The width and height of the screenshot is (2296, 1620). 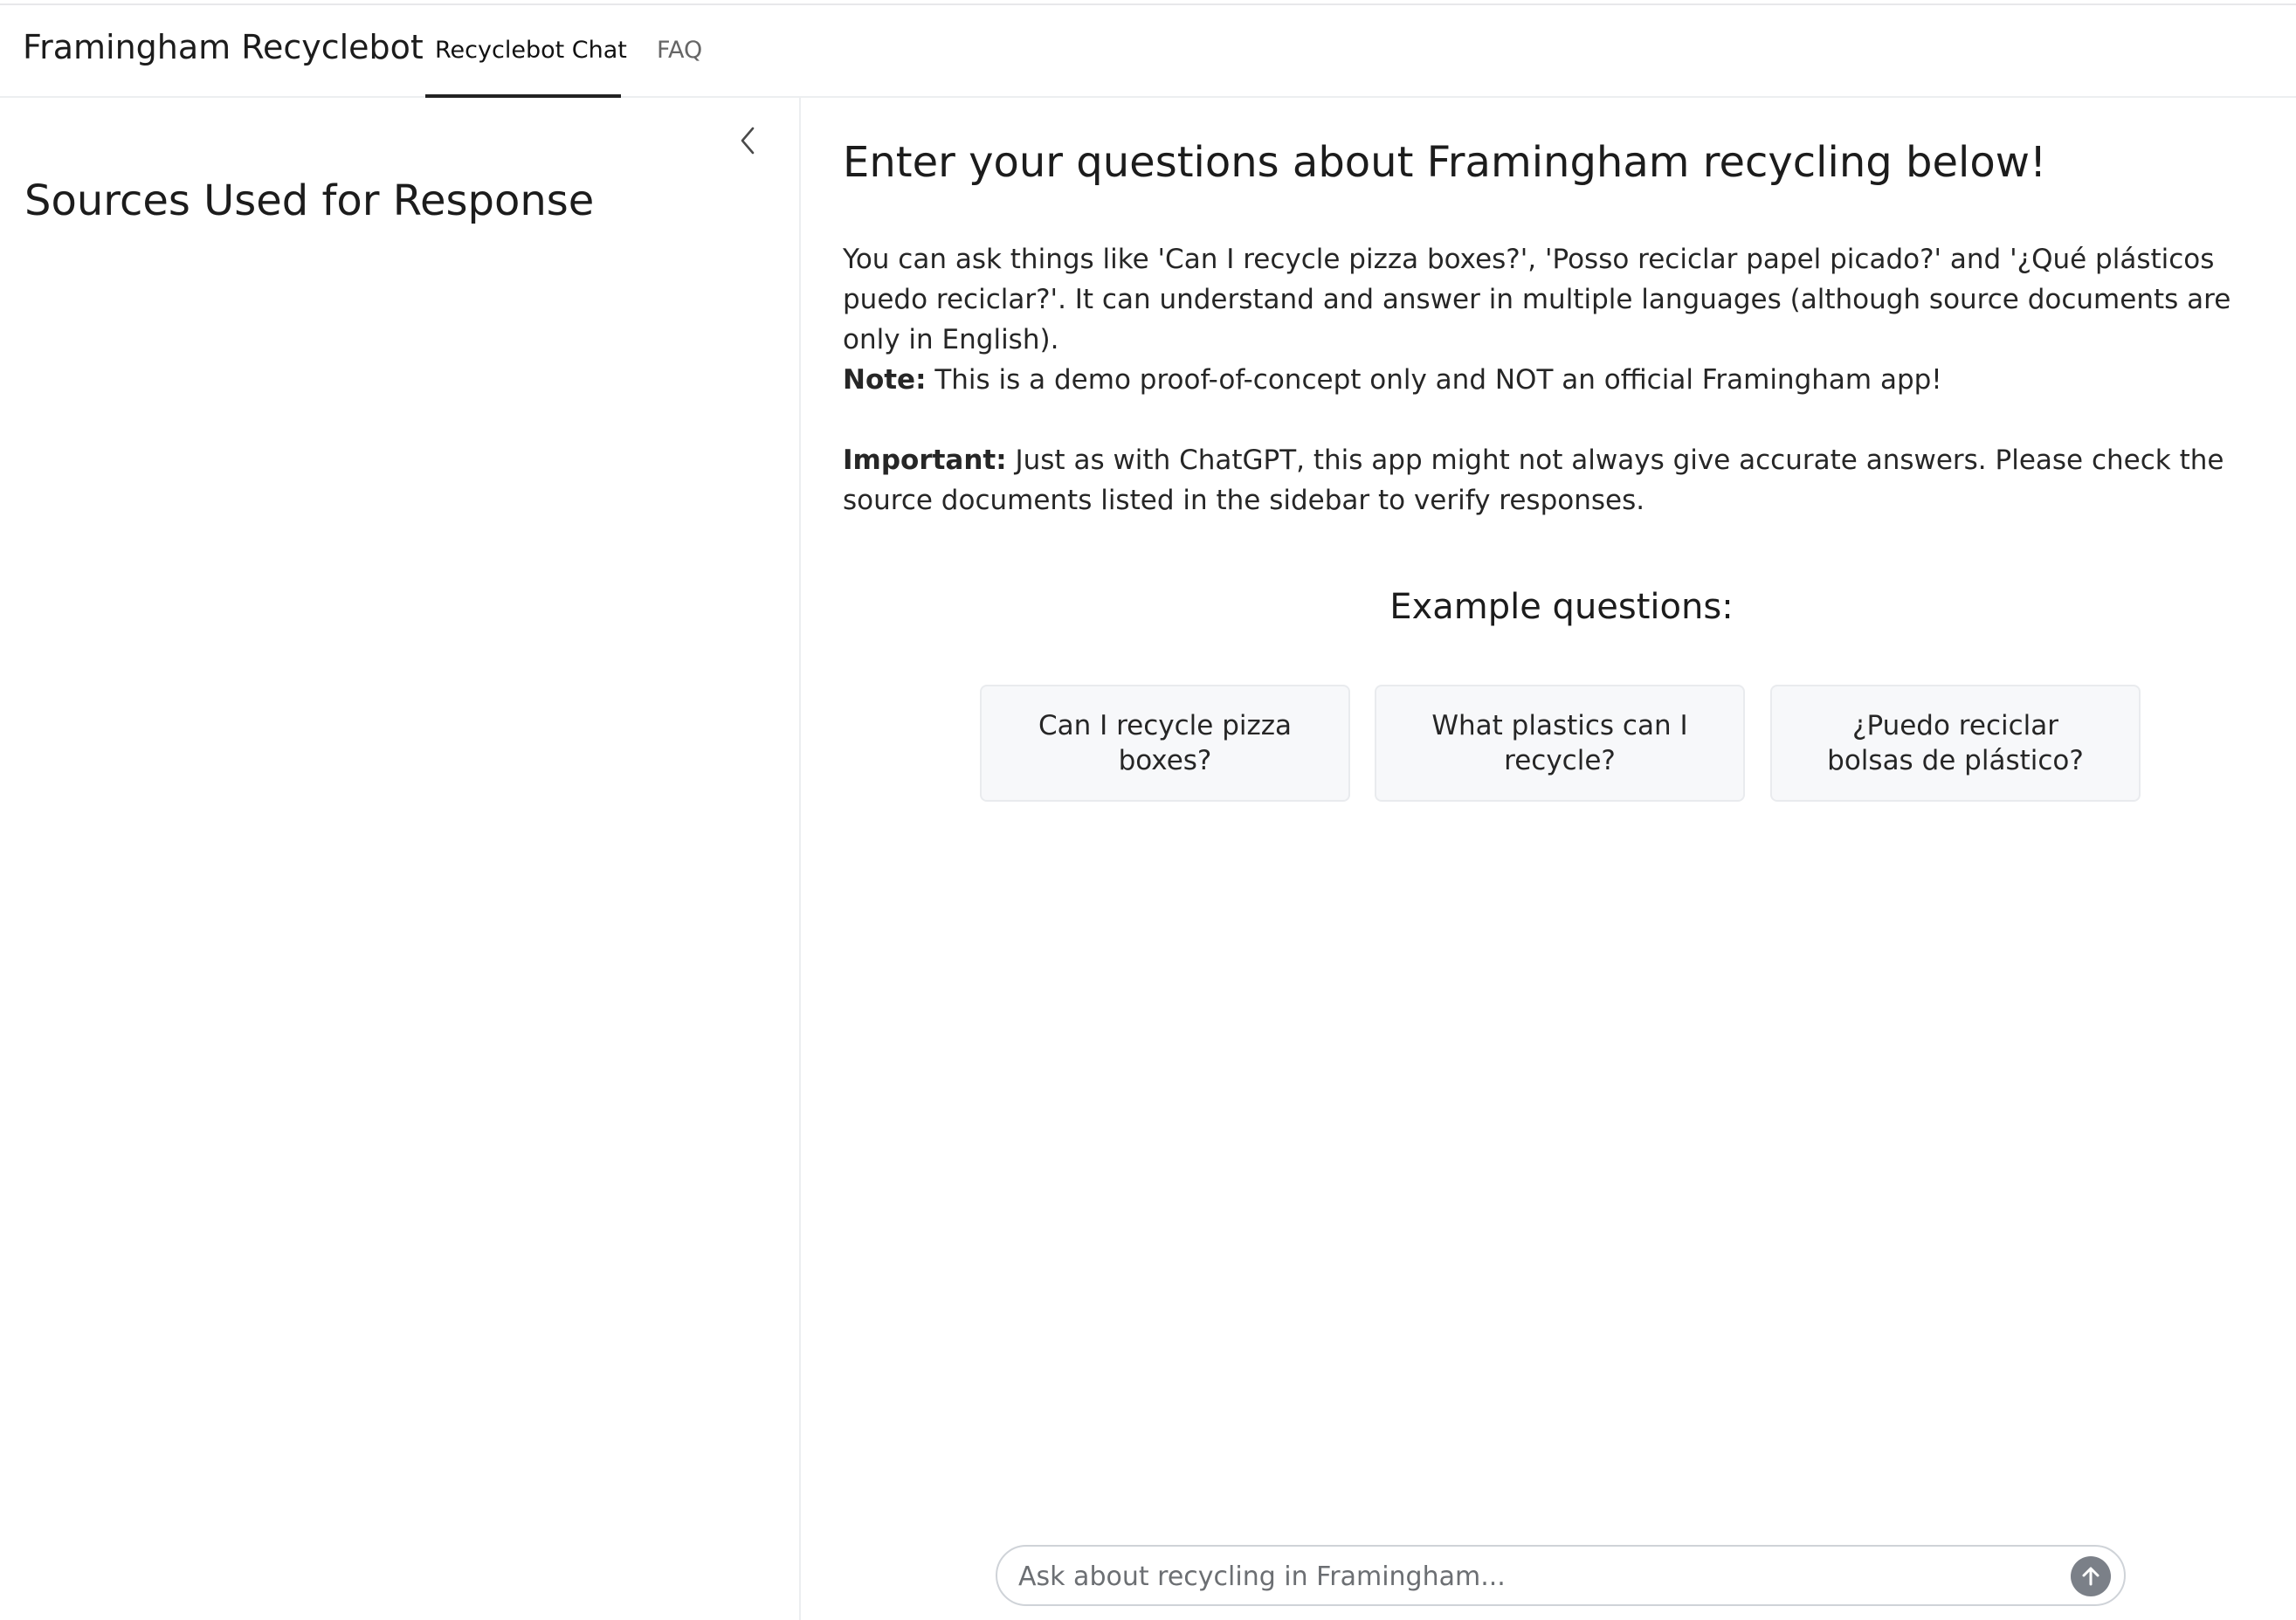 I want to click on example-question-button: ¿Puedo reciclar bolsas de plástico?, so click(x=1955, y=743).